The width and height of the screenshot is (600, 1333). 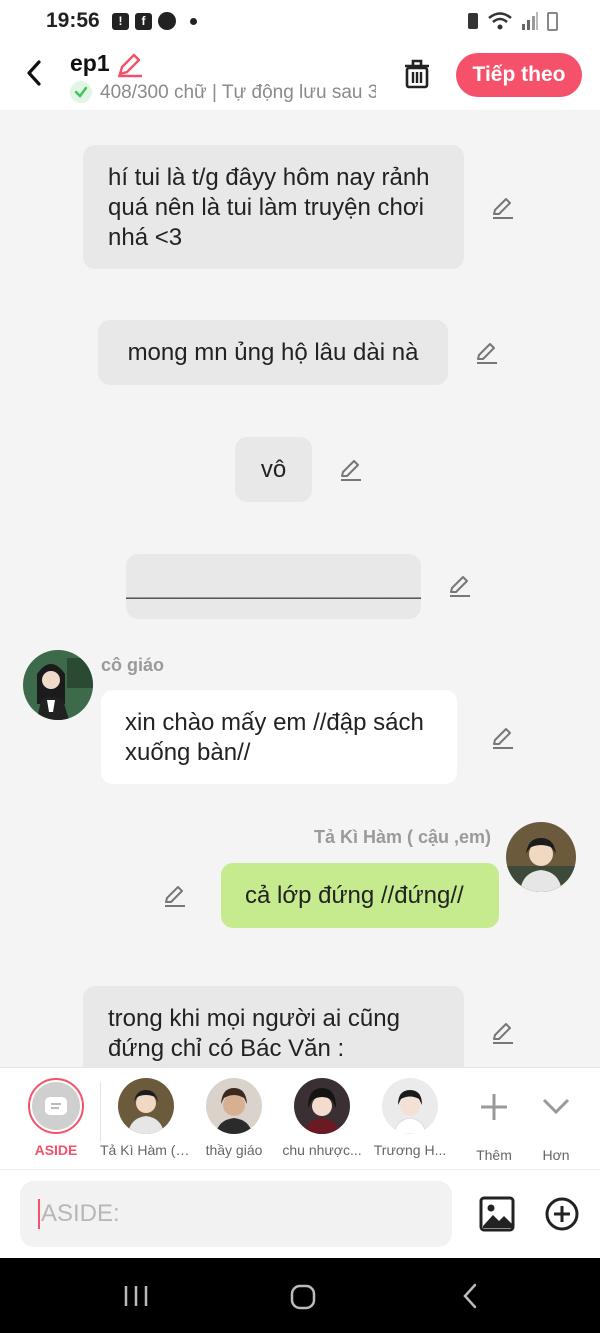 What do you see at coordinates (274, 737) in the screenshot?
I see `message-text: xin chào mấy em //đập sách xuống bàn//` at bounding box center [274, 737].